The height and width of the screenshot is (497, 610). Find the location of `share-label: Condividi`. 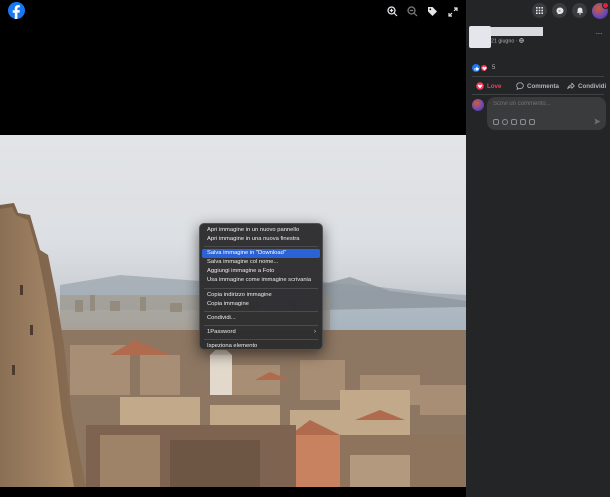

share-label: Condividi is located at coordinates (592, 86).